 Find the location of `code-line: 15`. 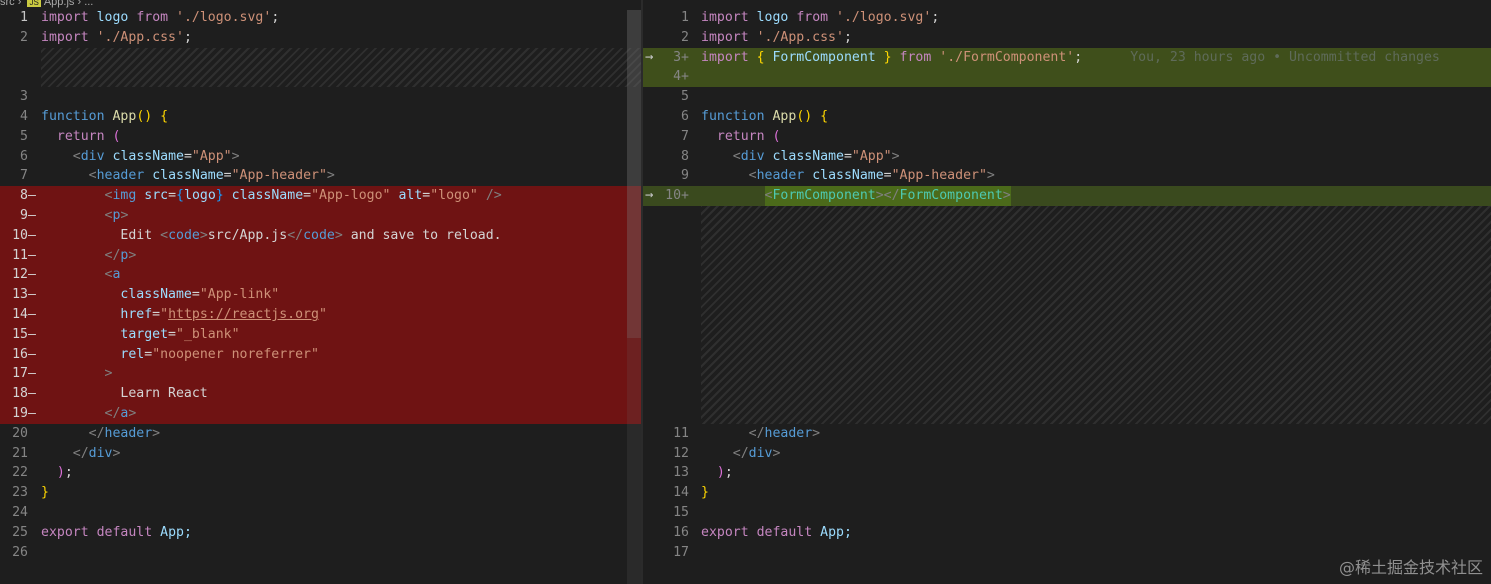

code-line: 15 is located at coordinates (1067, 513).